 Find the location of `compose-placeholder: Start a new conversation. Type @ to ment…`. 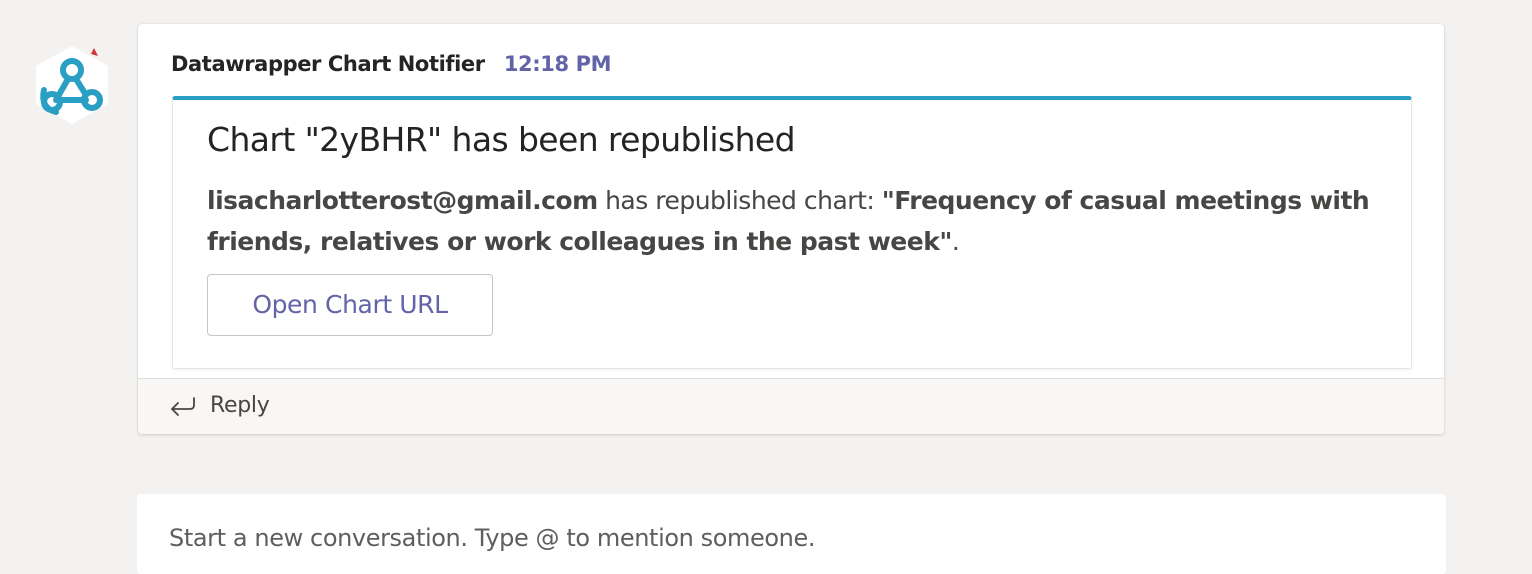

compose-placeholder: Start a new conversation. Type @ to ment… is located at coordinates (492, 538).